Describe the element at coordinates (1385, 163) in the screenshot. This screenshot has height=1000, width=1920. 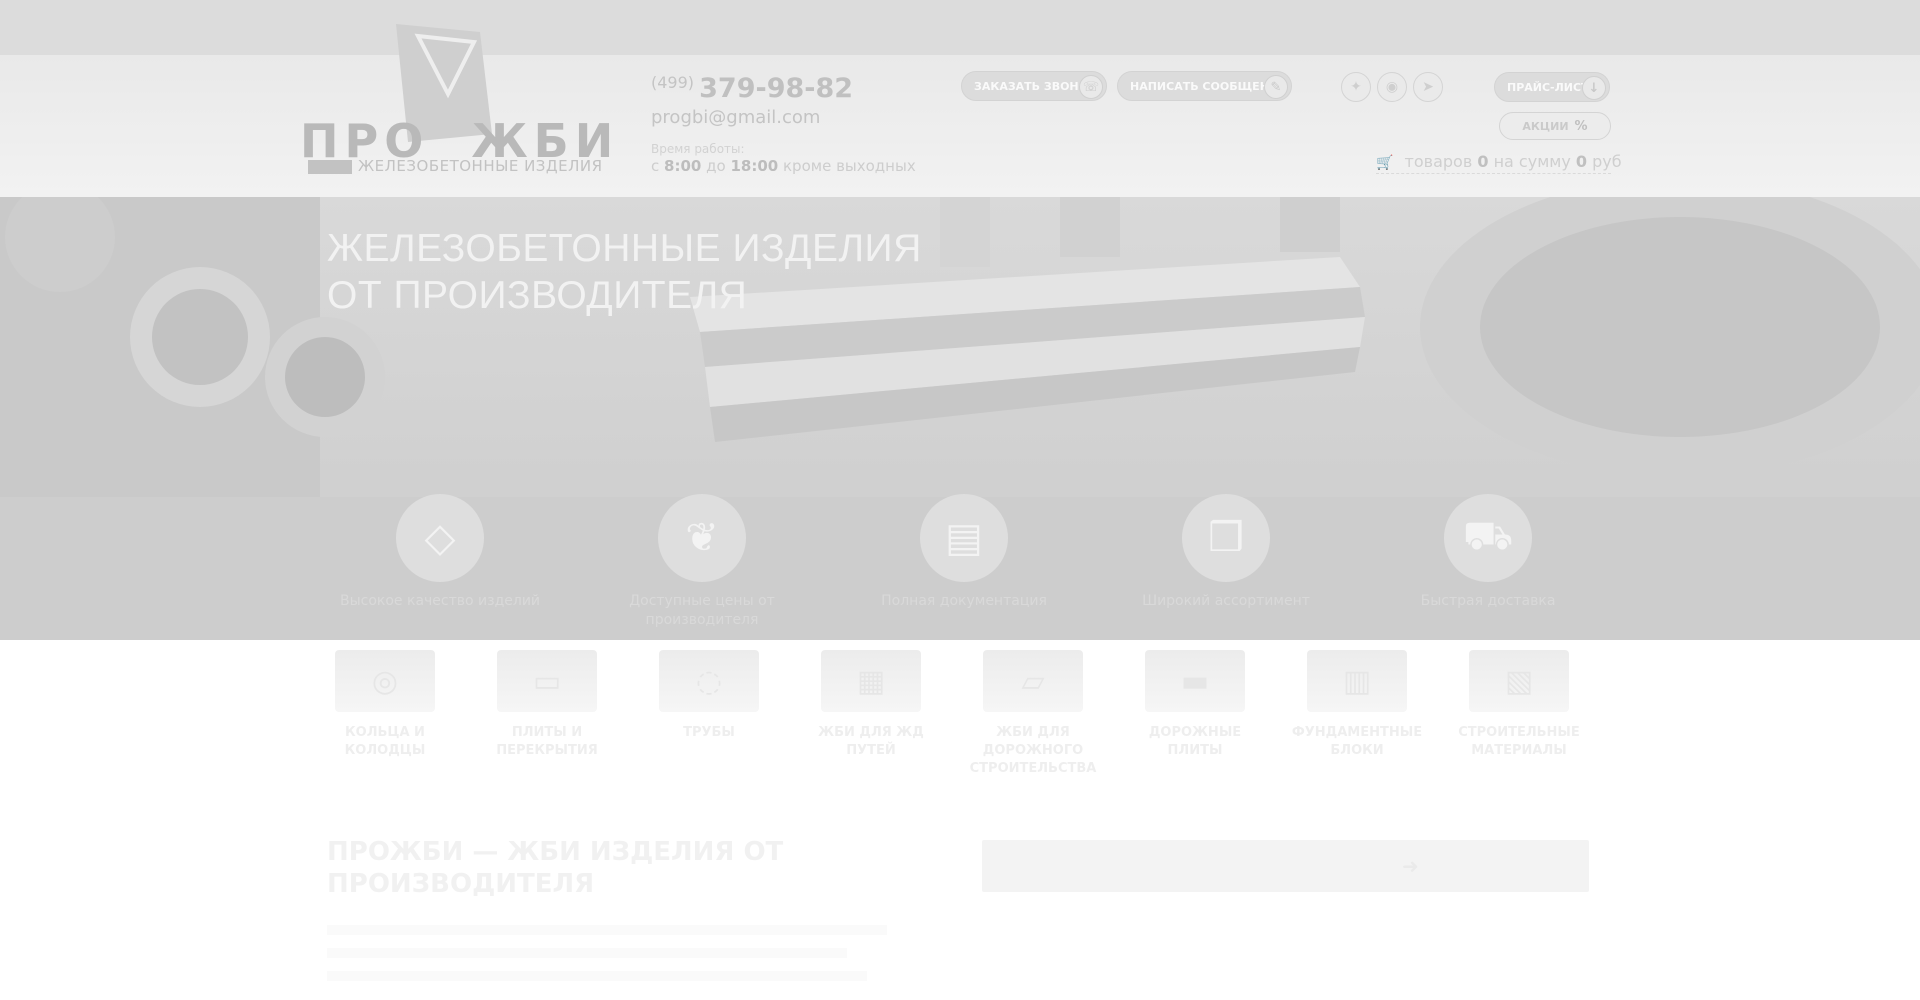
I see `cart-icon: 🛒` at that location.